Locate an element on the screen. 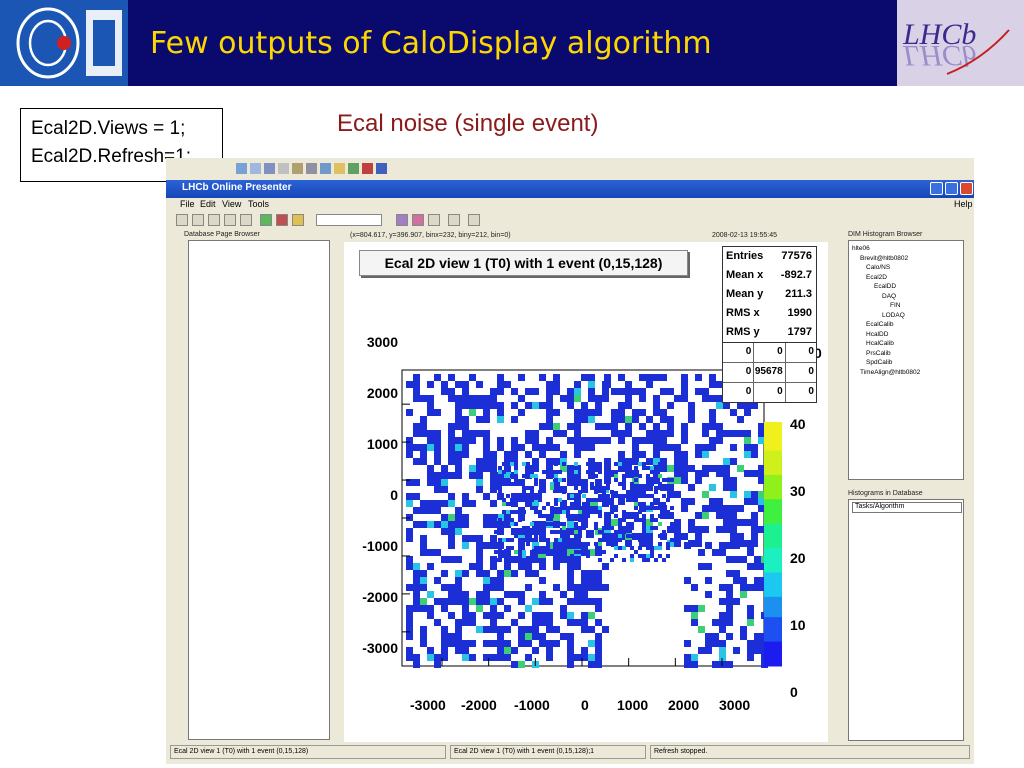 Image resolution: width=1024 pixels, height=768 pixels. tree-node: DAQ is located at coordinates (886, 297).